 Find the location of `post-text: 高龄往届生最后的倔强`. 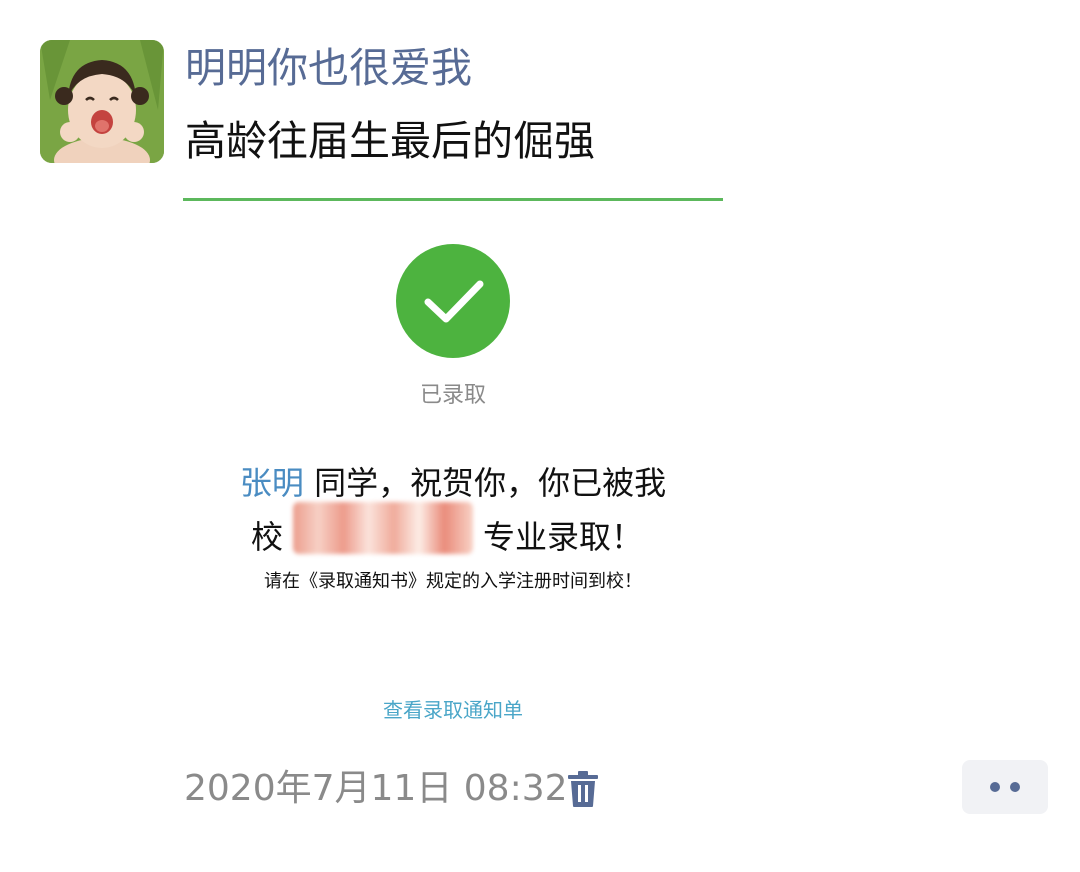

post-text: 高龄往届生最后的倔强 is located at coordinates (390, 141).